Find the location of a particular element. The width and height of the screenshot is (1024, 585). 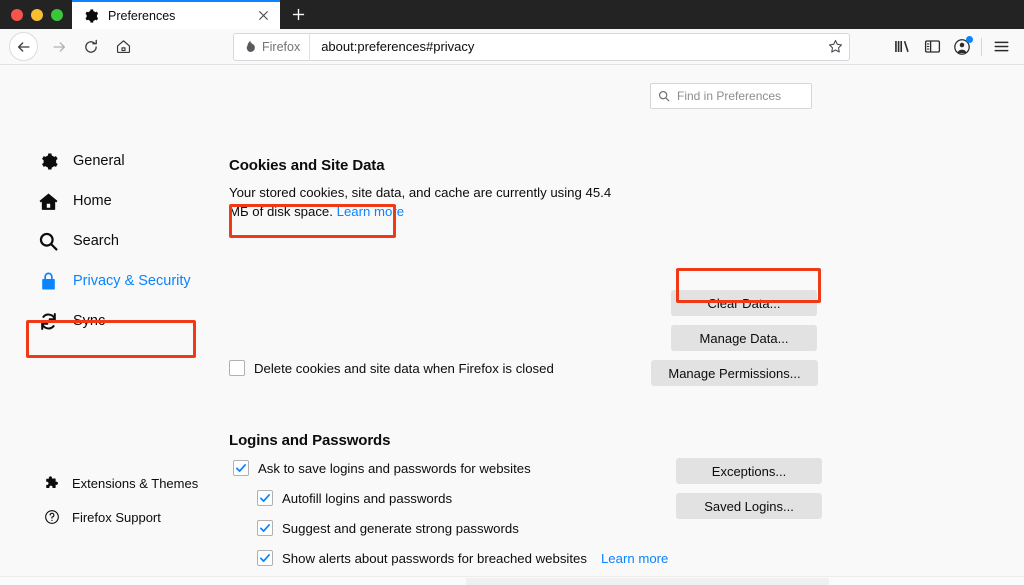

horizontal-scrollbar is located at coordinates (512, 580).